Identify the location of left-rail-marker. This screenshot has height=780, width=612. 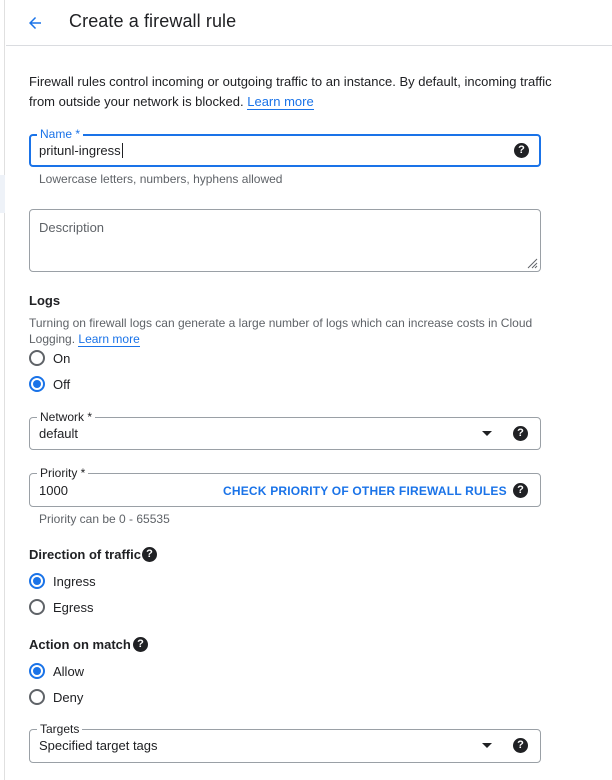
(2, 194).